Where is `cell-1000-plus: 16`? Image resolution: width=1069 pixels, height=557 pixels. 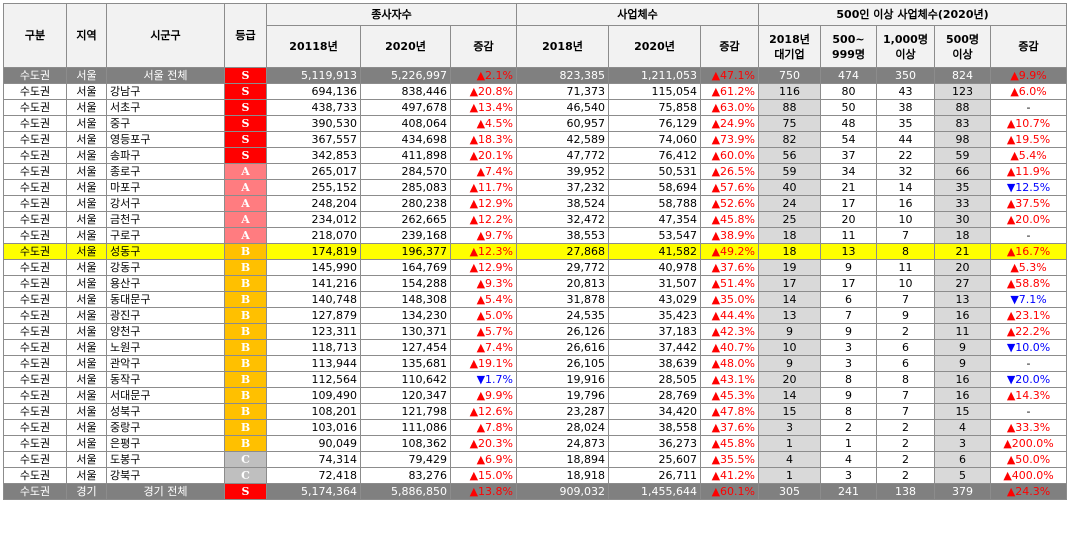 cell-1000-plus: 16 is located at coordinates (905, 203).